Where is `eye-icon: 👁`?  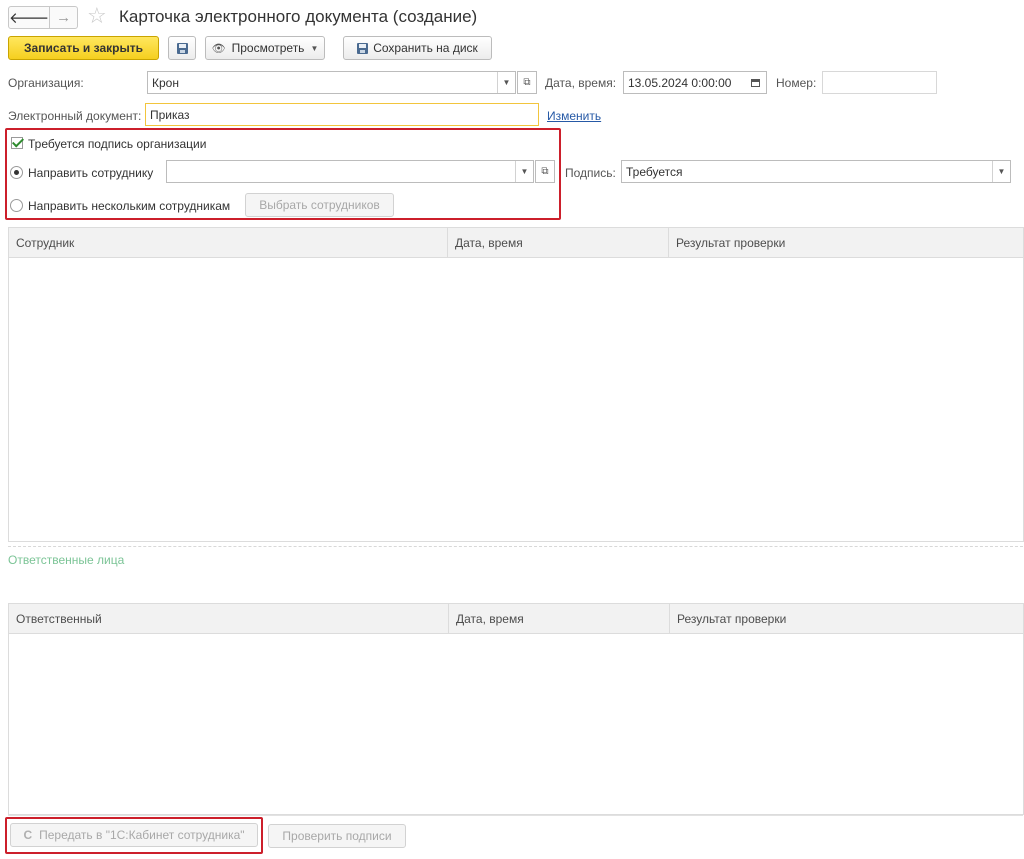 eye-icon: 👁 is located at coordinates (218, 48).